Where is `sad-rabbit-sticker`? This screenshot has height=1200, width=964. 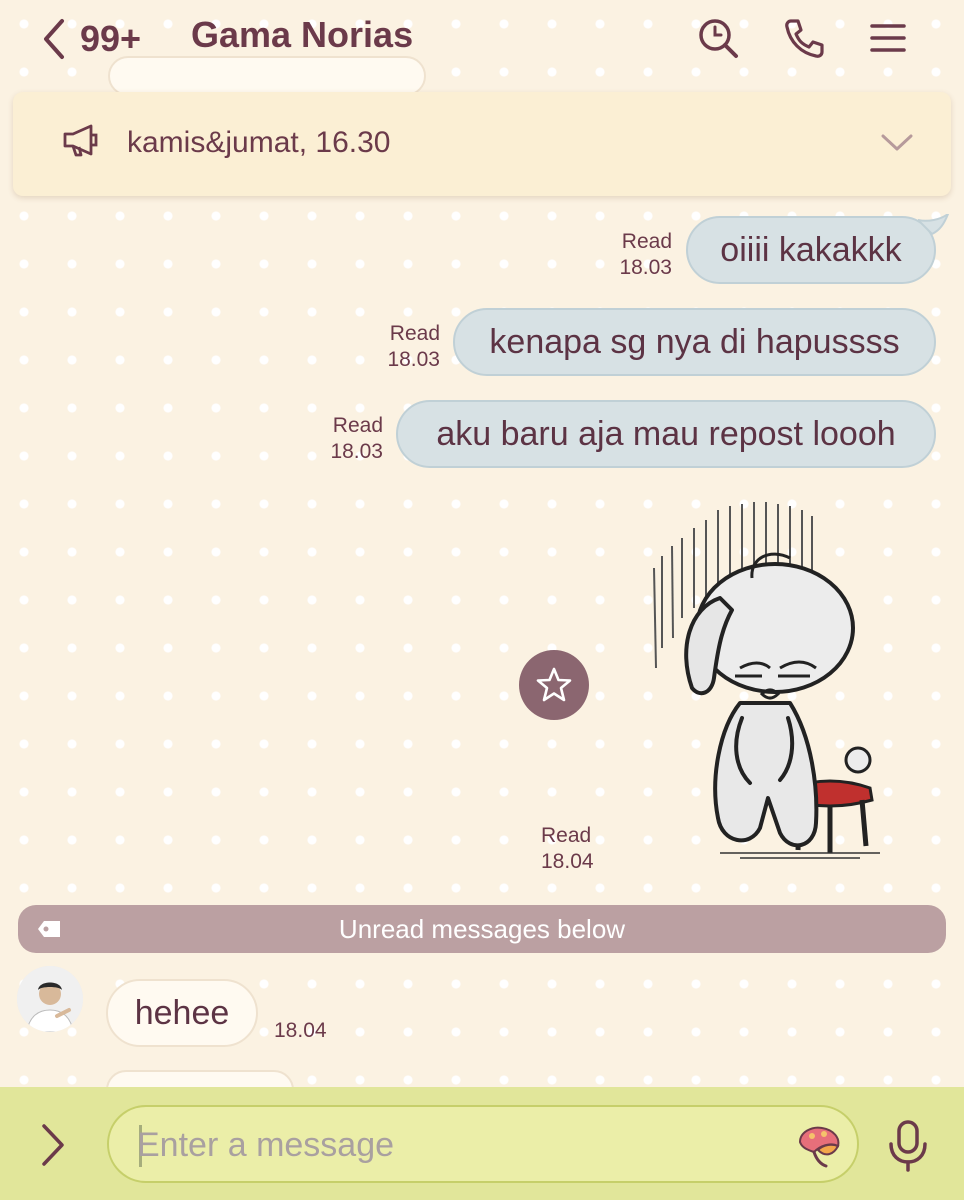 sad-rabbit-sticker is located at coordinates (765, 683).